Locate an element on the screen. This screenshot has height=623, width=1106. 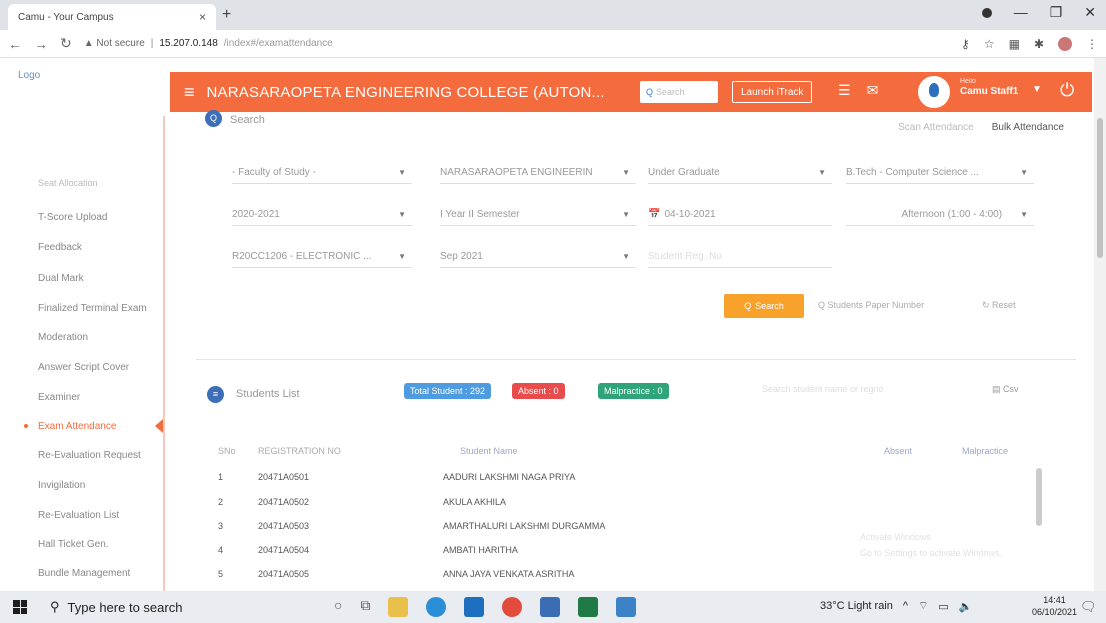
mail-app-icon is located at coordinates (474, 607).